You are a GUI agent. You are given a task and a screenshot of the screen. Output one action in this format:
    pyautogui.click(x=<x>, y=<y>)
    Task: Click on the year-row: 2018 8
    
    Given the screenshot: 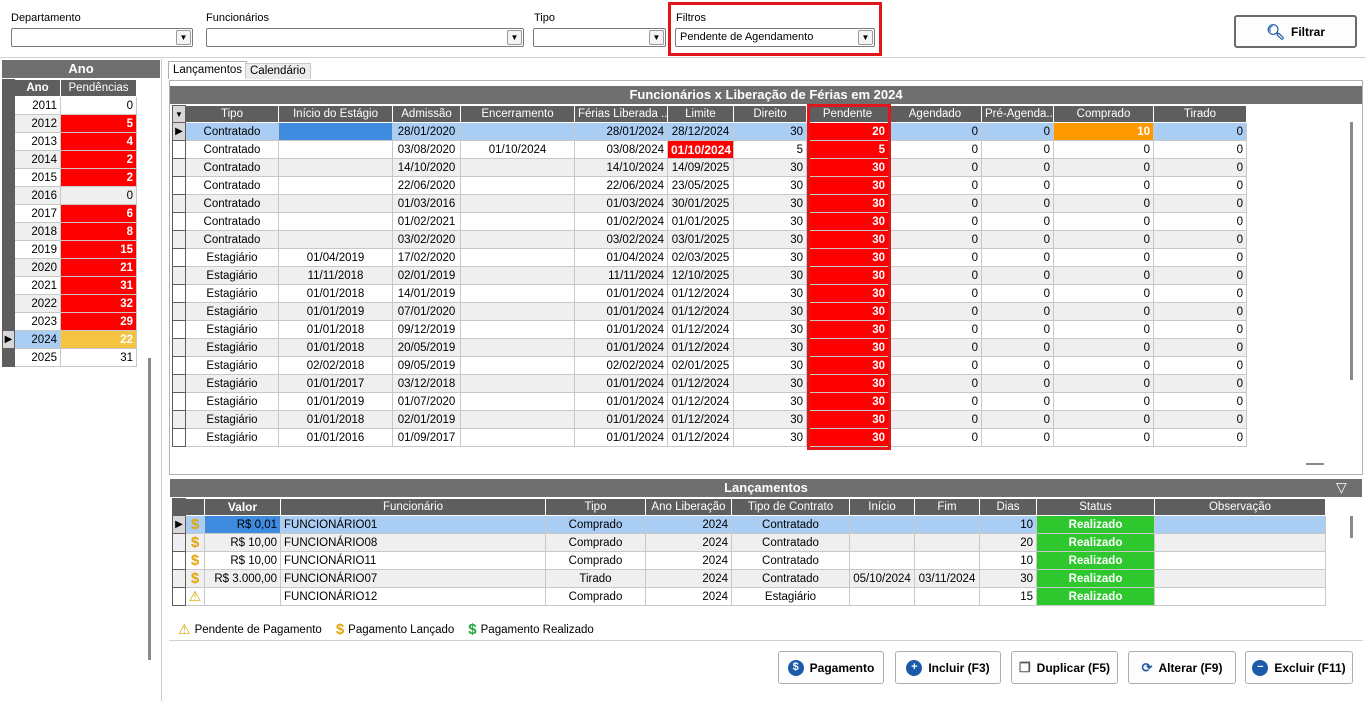 What is the action you would take?
    pyautogui.click(x=69, y=231)
    